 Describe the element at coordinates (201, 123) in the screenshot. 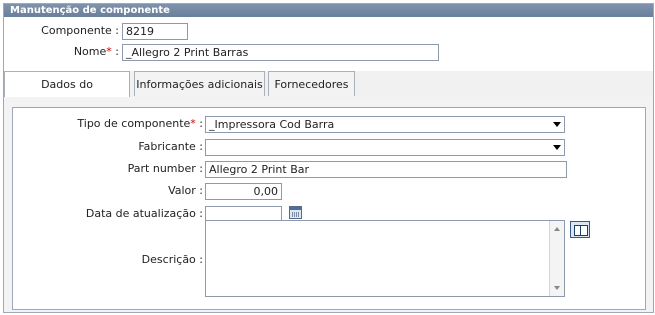

I see `tipo-colon: :` at that location.